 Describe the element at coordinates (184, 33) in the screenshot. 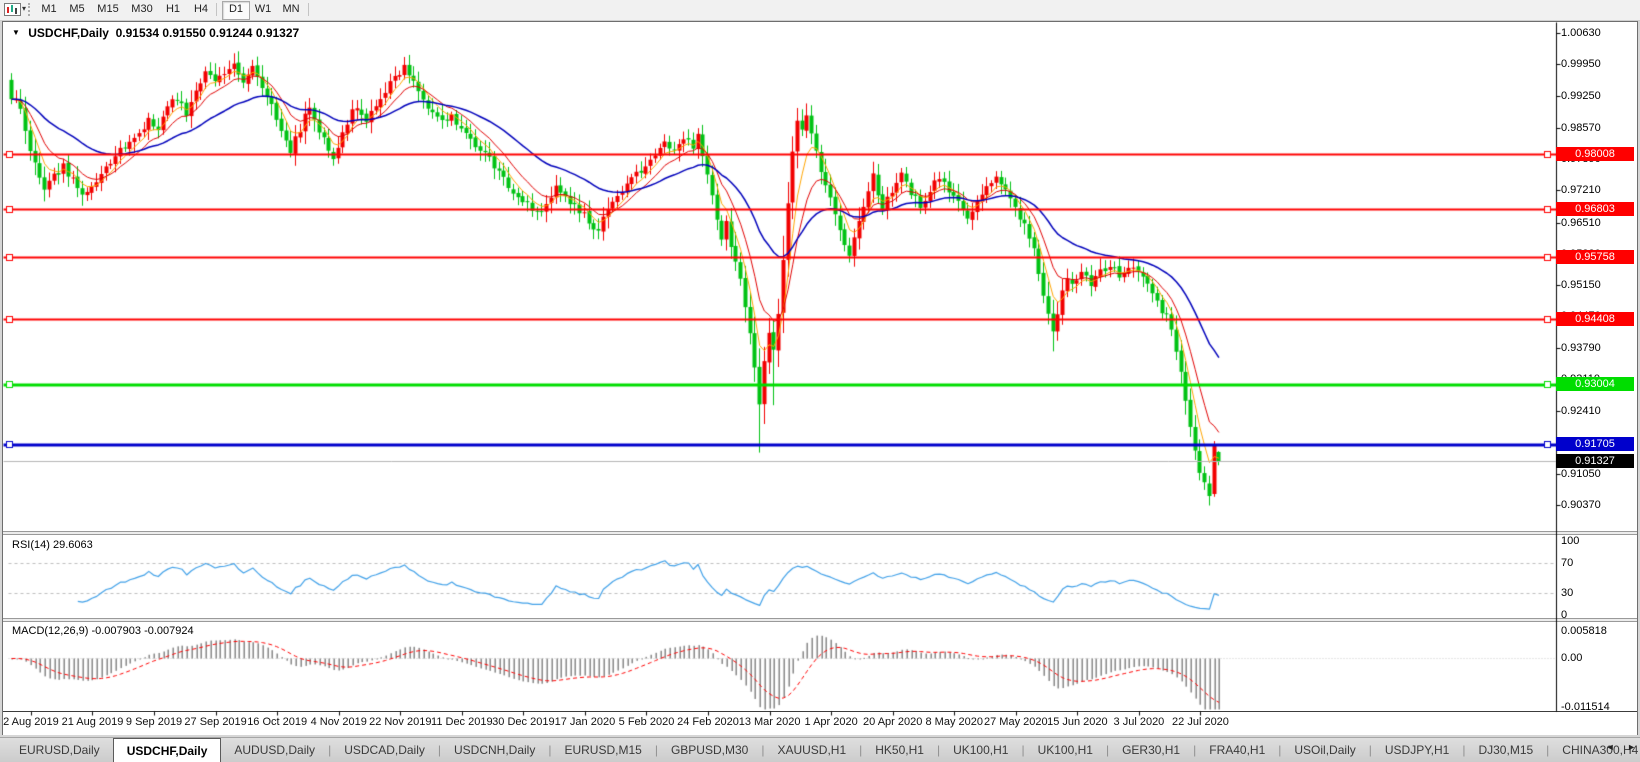

I see `ohlc-high: 0.91550` at that location.